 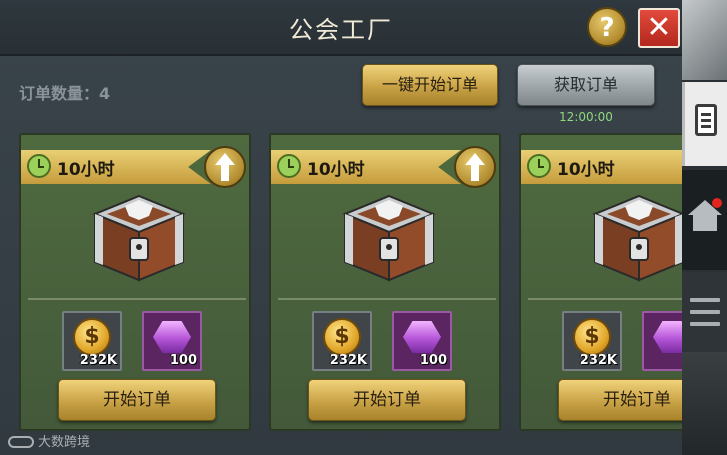 I want to click on order-count-label: 订单数量：4, so click(x=65, y=93).